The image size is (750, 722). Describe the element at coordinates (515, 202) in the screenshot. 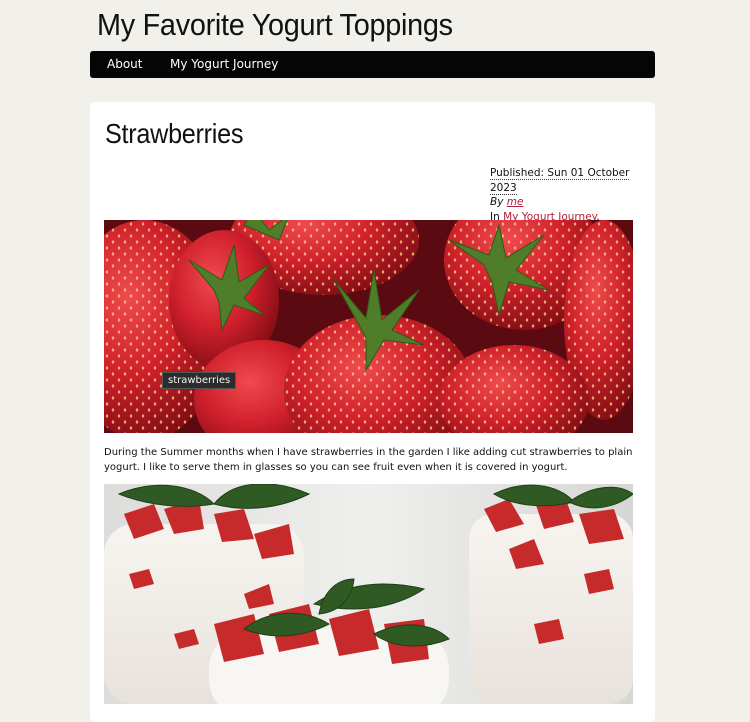

I see `author-link: me` at that location.